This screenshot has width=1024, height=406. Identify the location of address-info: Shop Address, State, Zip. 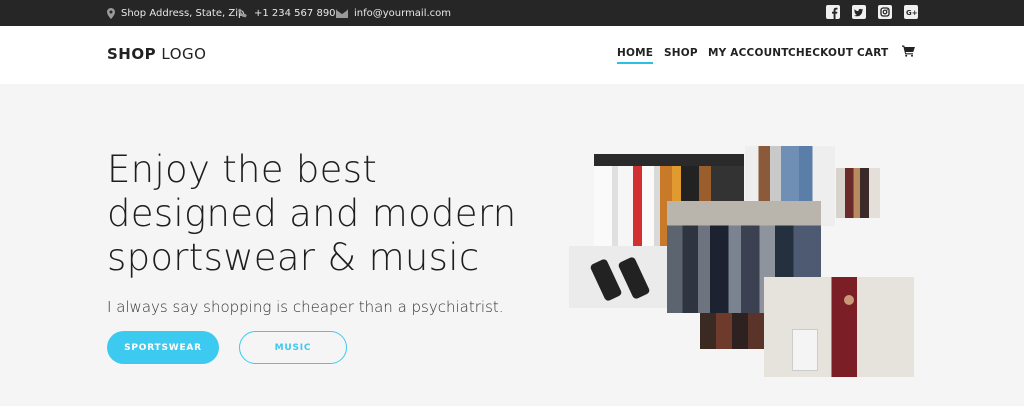
(175, 13).